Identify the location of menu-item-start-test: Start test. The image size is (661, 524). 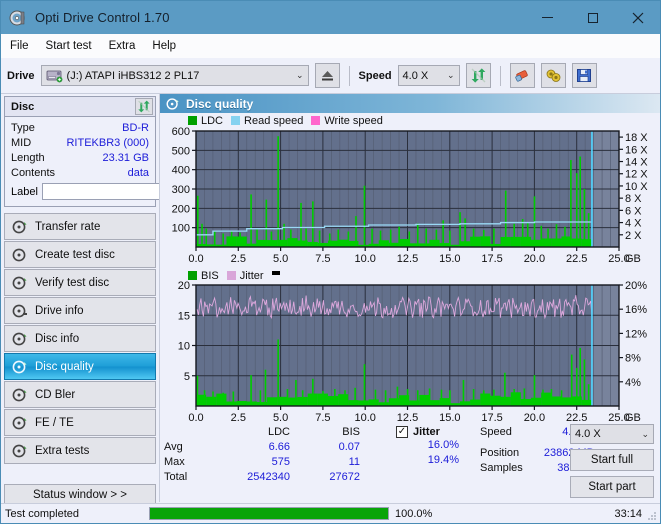
(69, 46).